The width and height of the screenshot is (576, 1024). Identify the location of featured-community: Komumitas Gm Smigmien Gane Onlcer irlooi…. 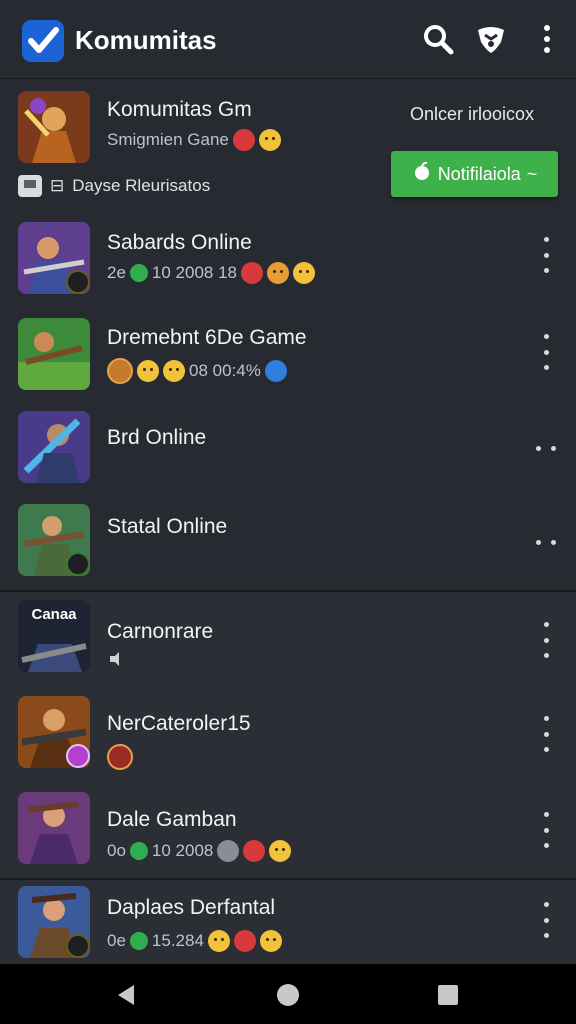
(288, 143).